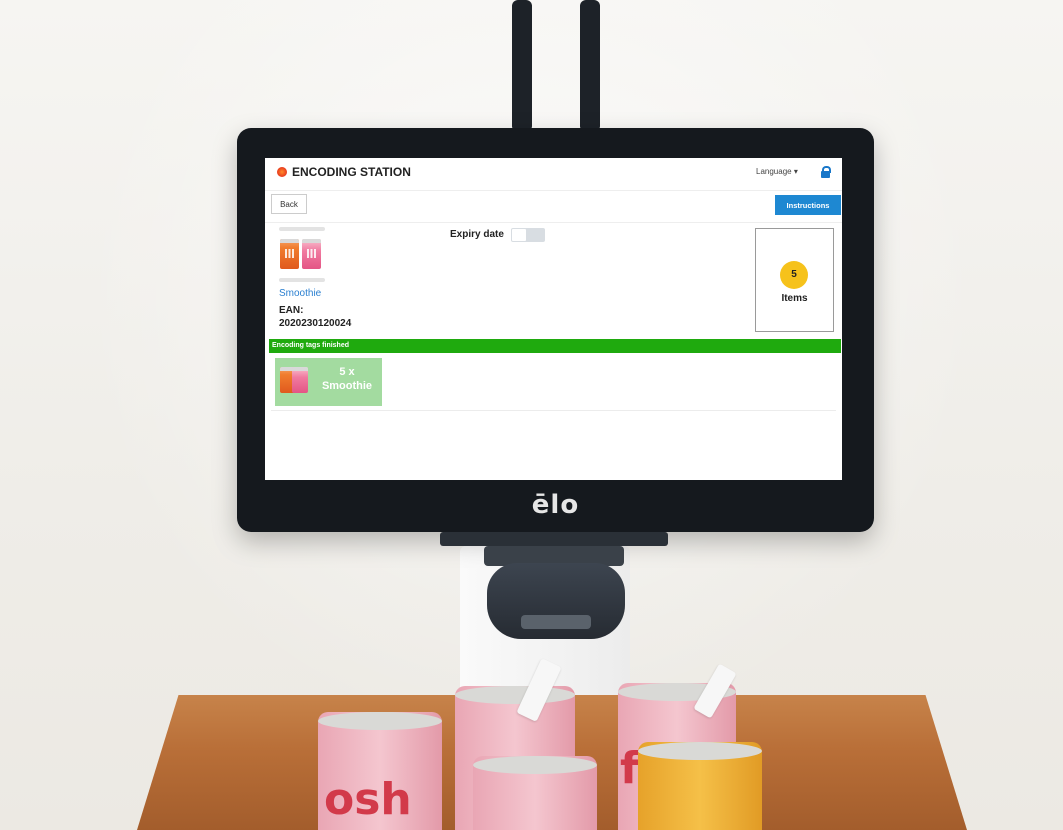 The height and width of the screenshot is (830, 1063). I want to click on caret-down-icon: ▾, so click(795, 171).